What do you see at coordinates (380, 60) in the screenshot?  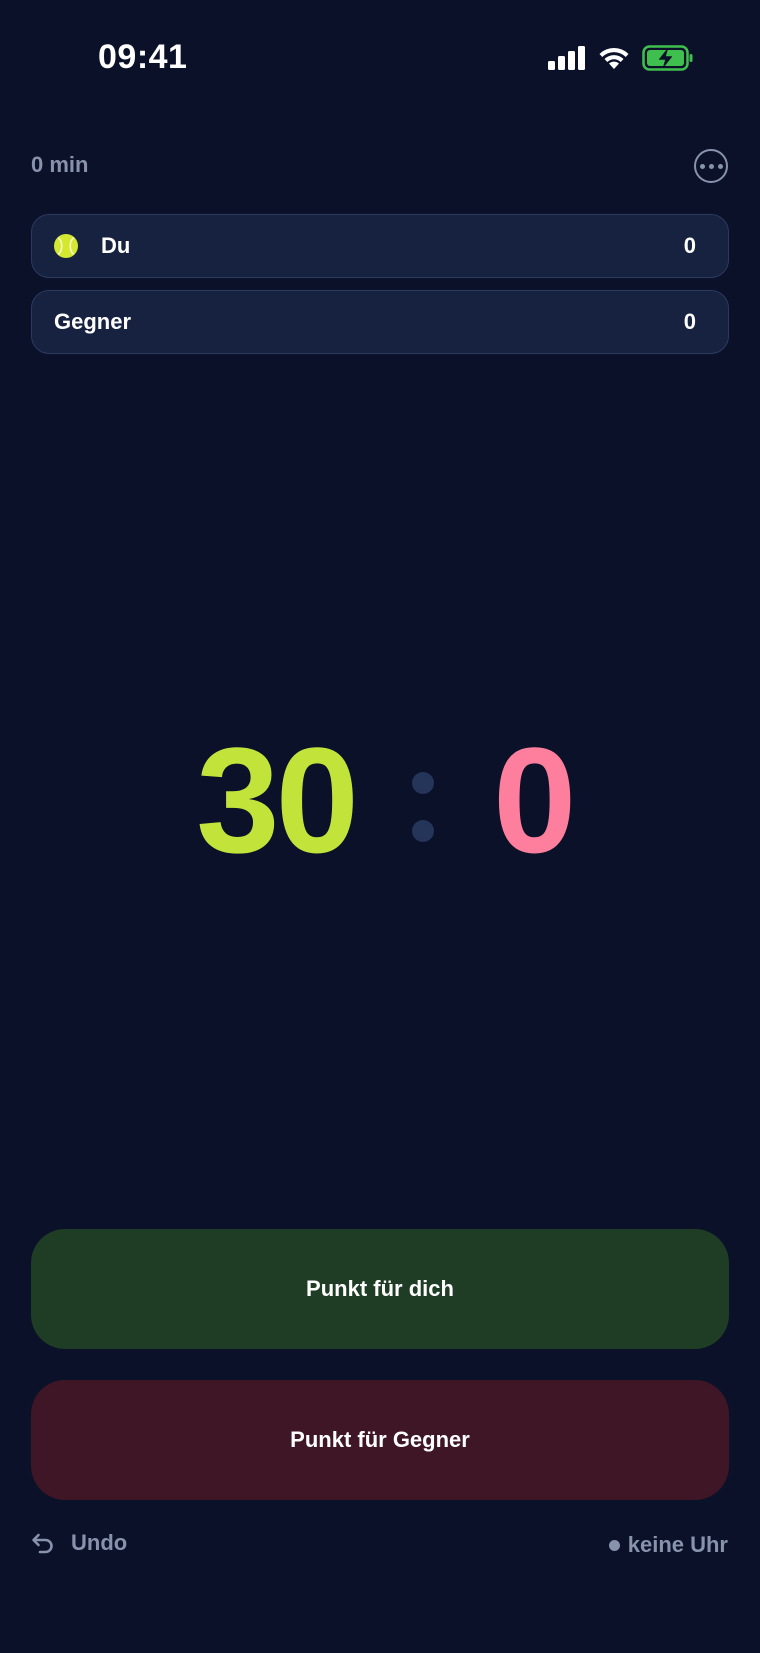 I see `status-bar: 09:41` at bounding box center [380, 60].